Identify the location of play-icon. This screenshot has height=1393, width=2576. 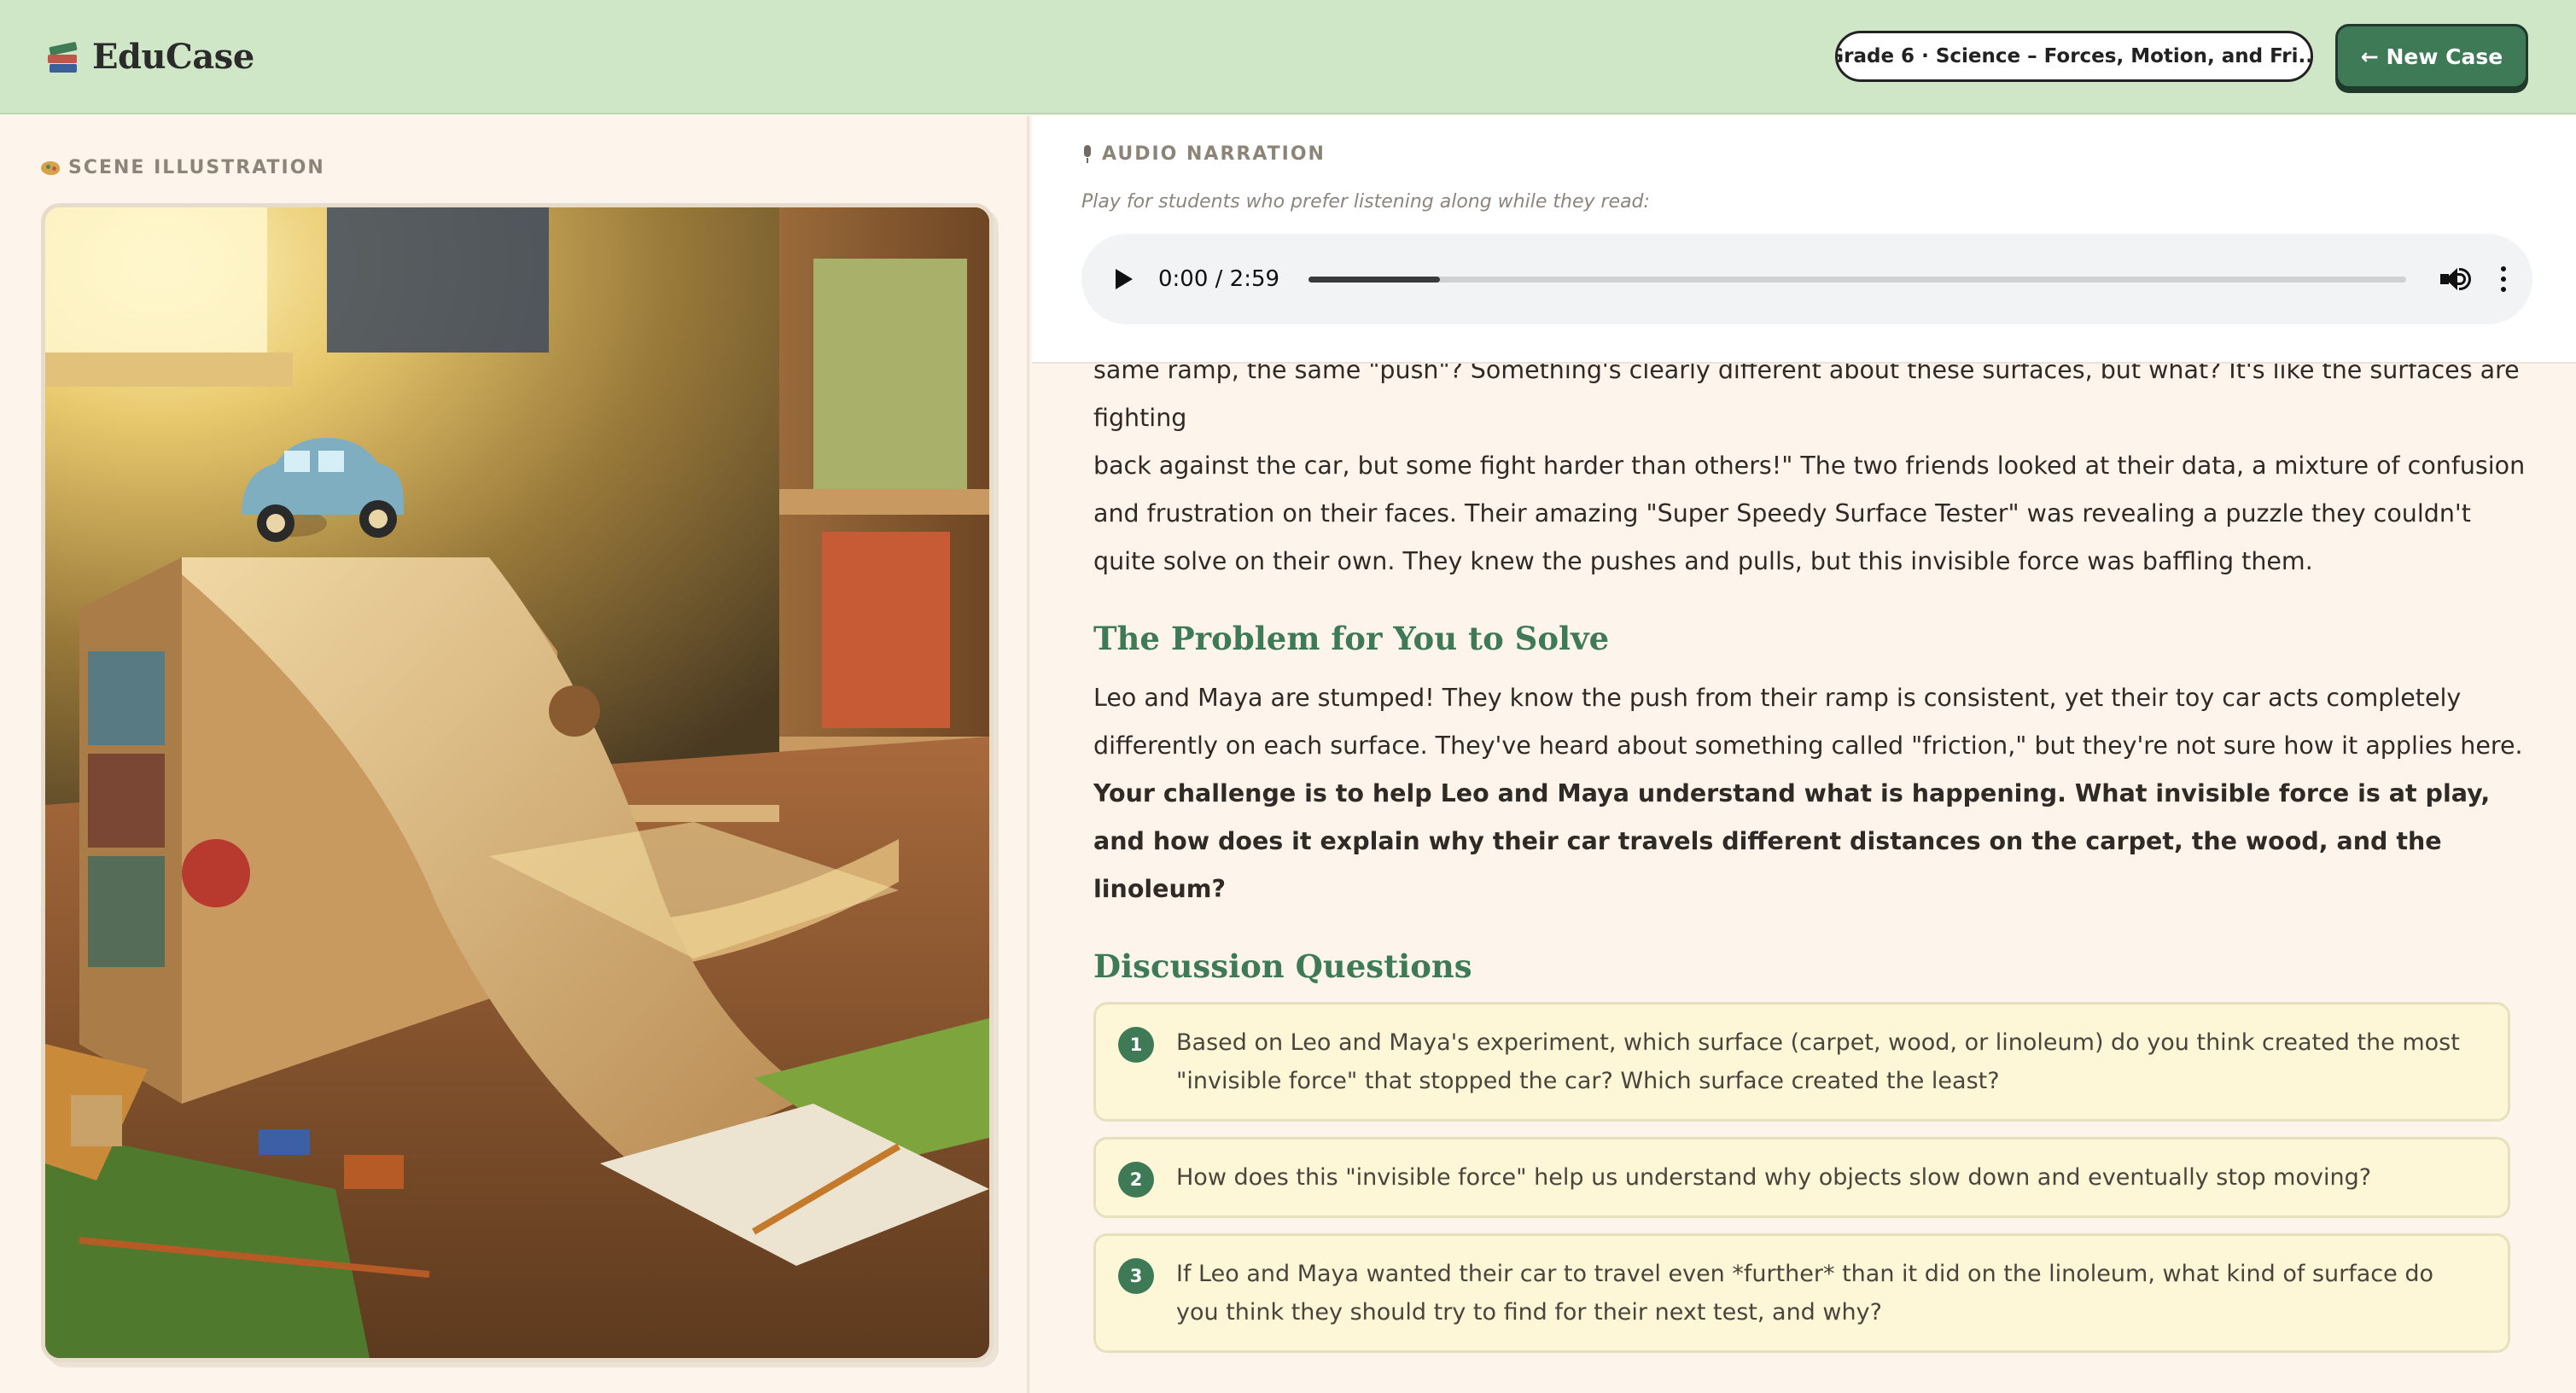
(1124, 279).